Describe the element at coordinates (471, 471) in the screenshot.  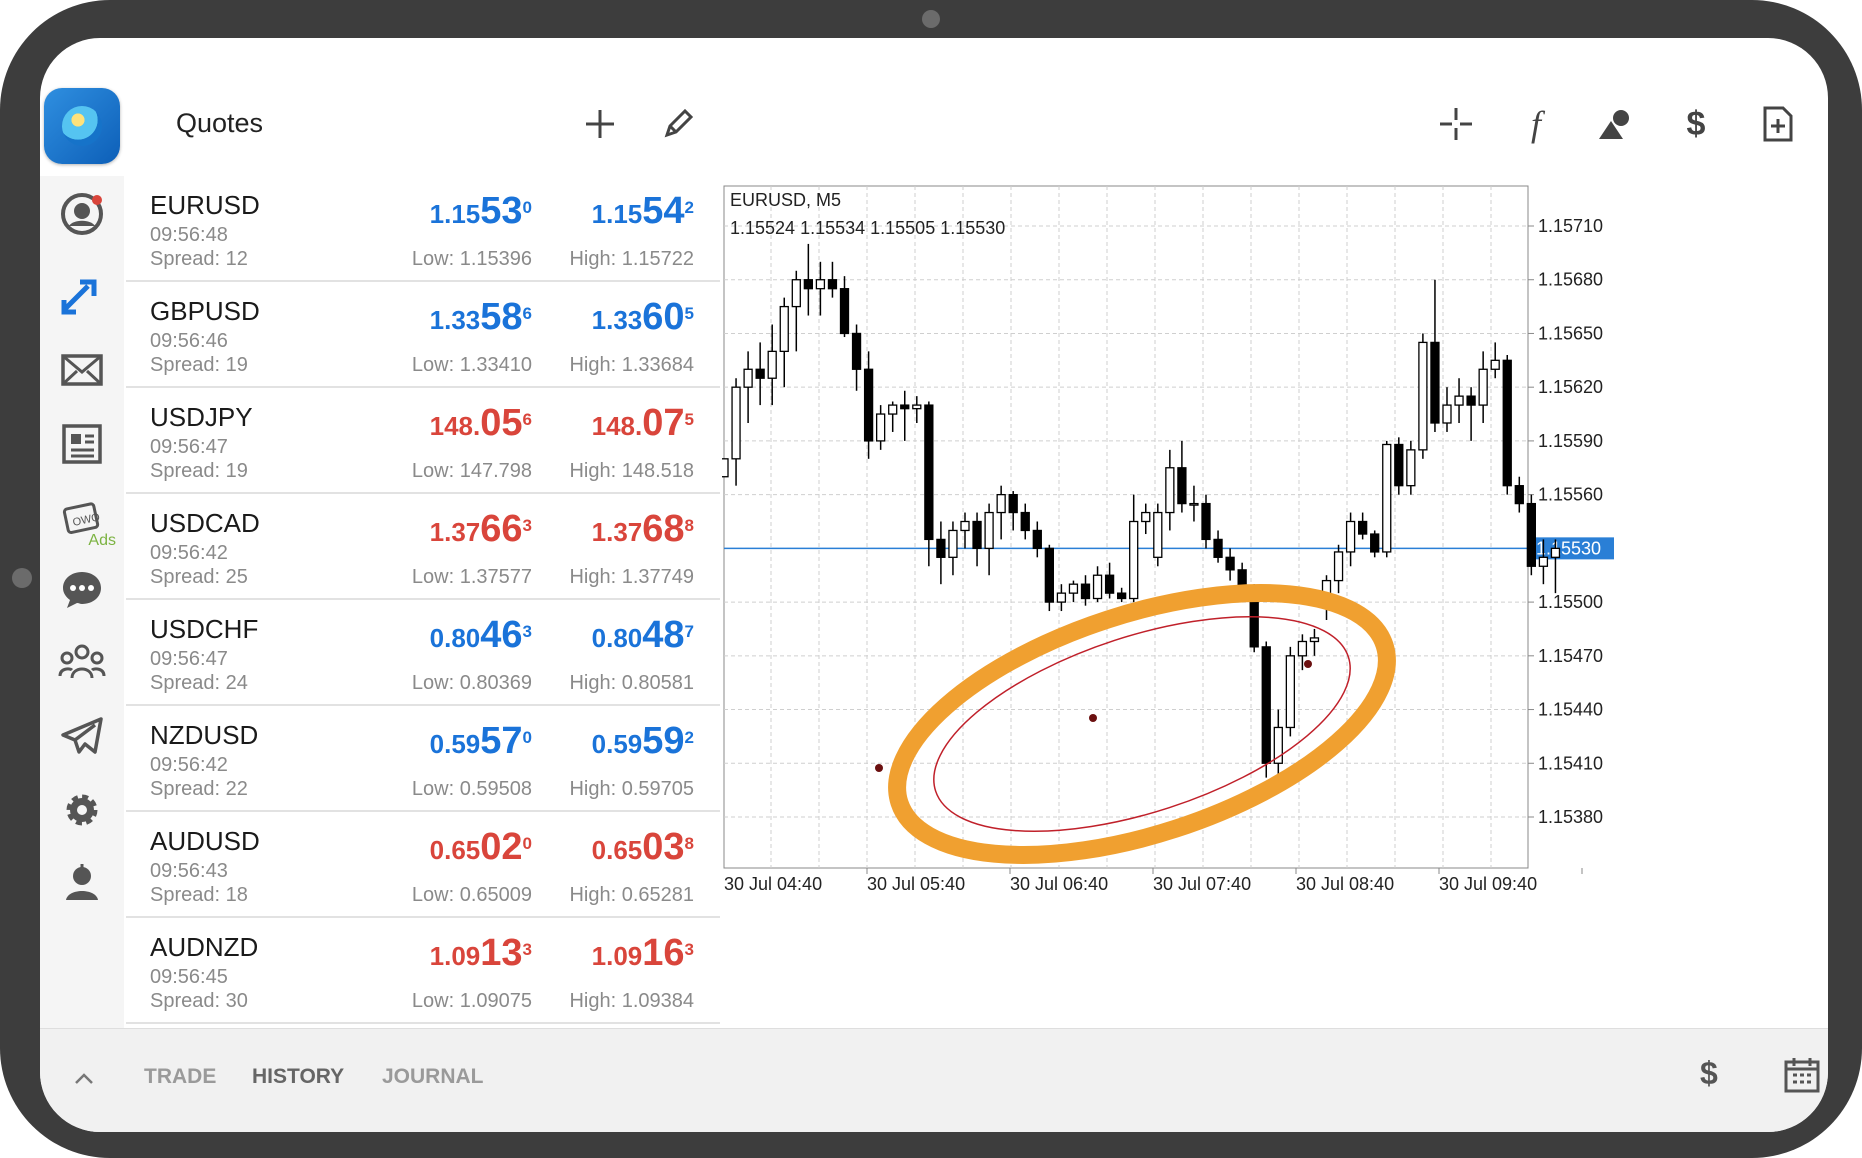
I see `quote-low: Low: 147.798` at that location.